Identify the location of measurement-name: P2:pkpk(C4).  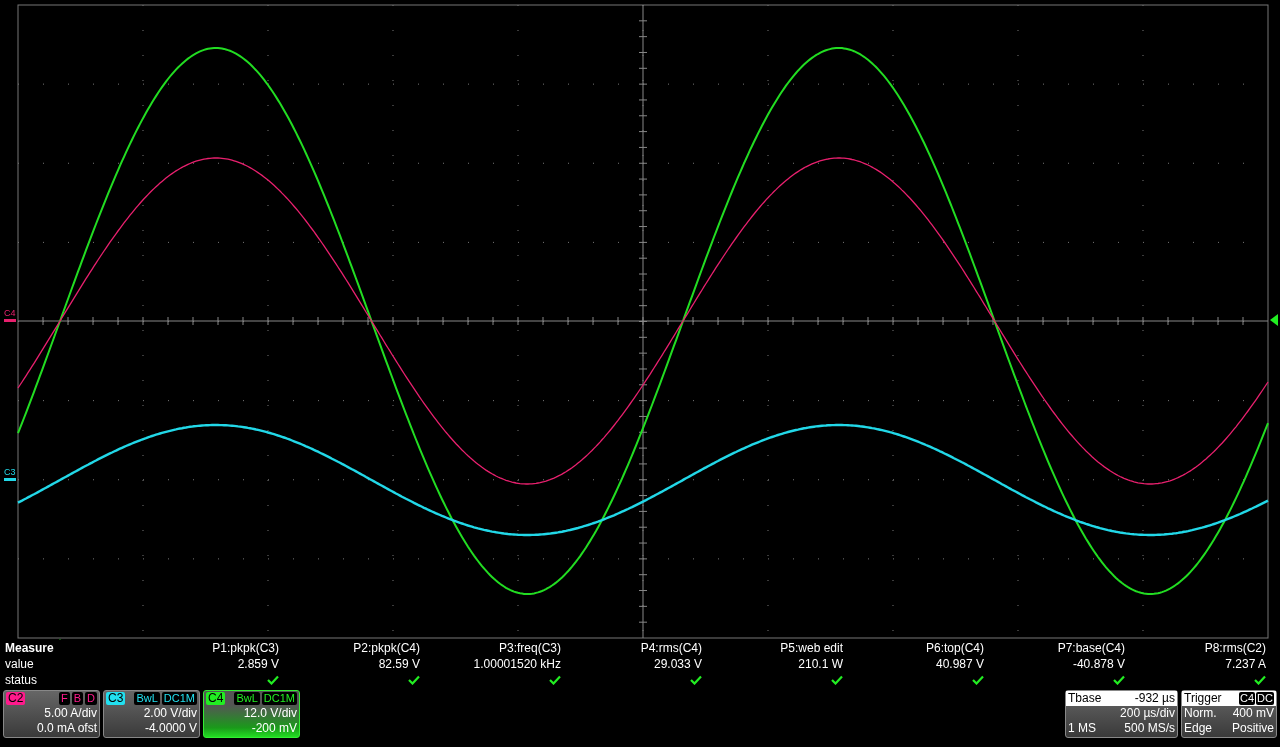
(386, 648).